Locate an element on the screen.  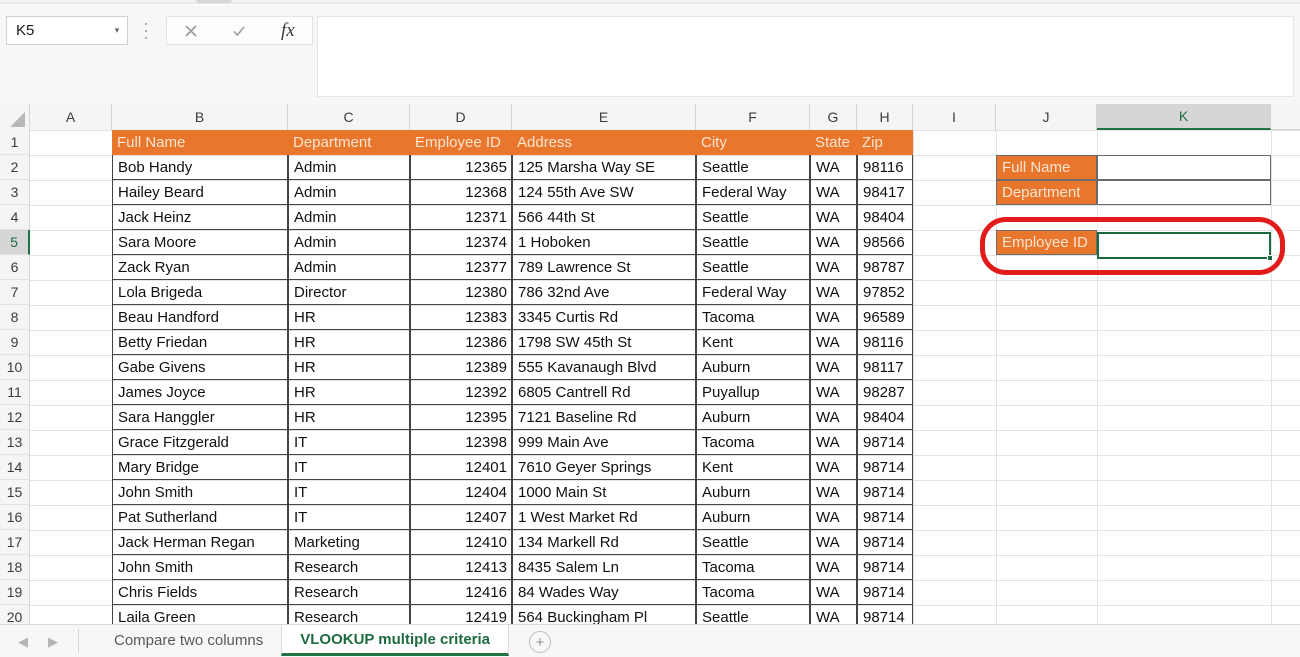
sheet-tab: Compare two columns is located at coordinates (188, 640).